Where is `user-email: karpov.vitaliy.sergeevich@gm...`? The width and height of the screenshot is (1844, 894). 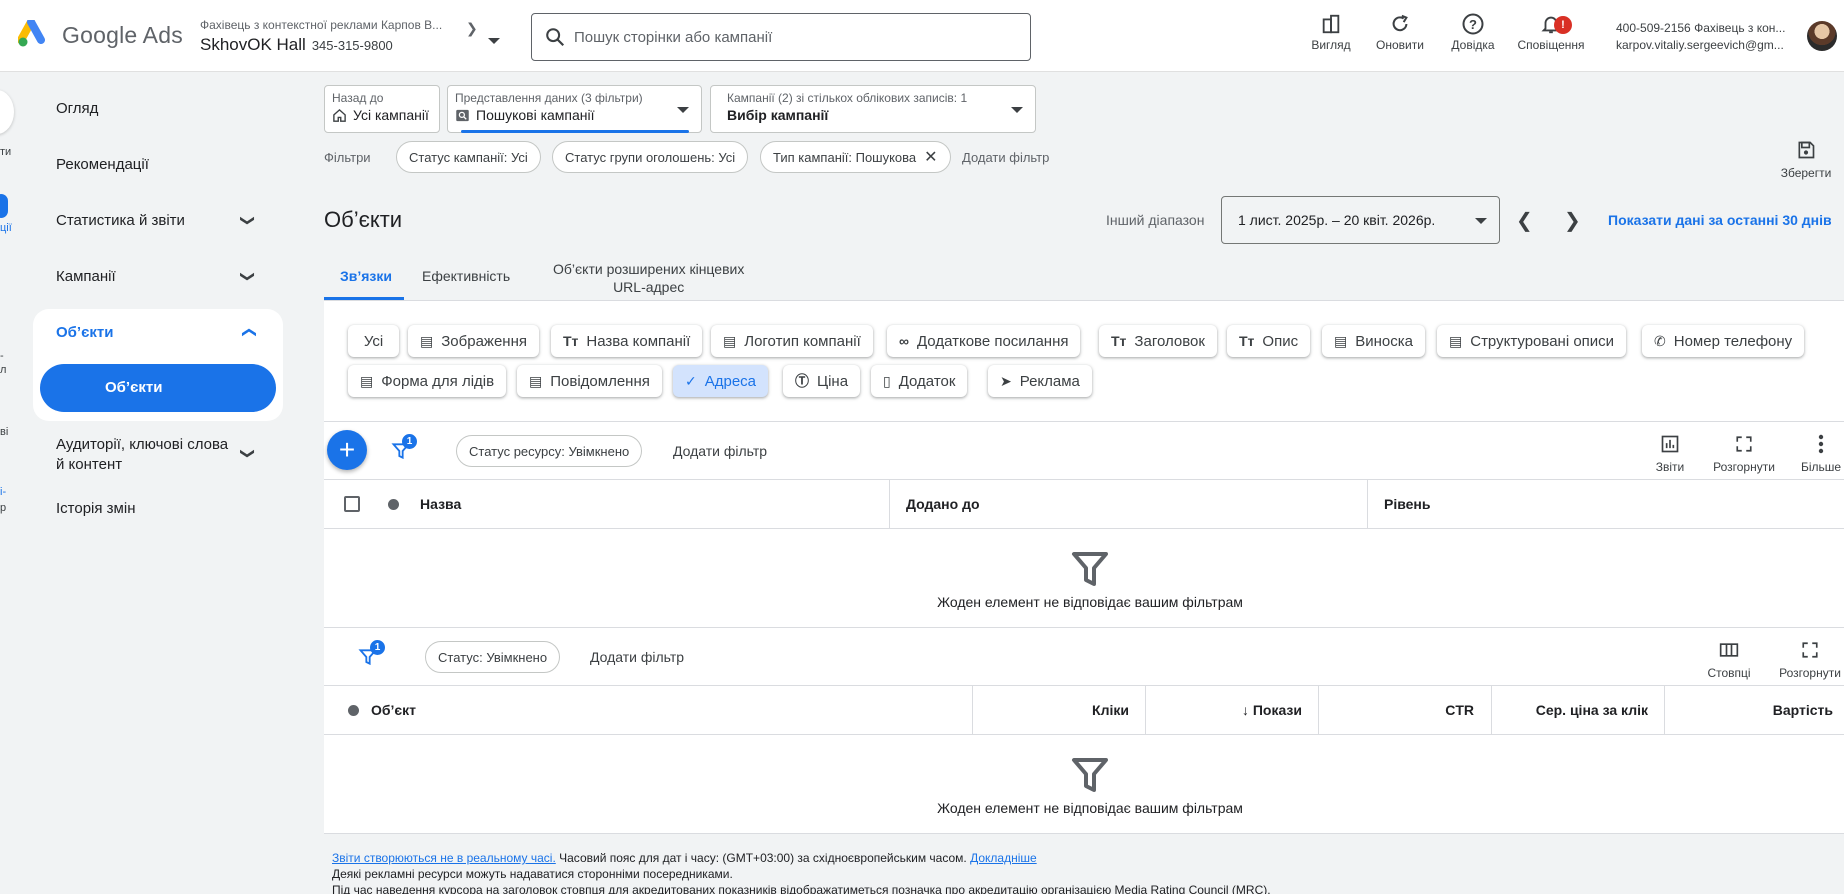 user-email: karpov.vitaliy.sergeevich@gm... is located at coordinates (1700, 45).